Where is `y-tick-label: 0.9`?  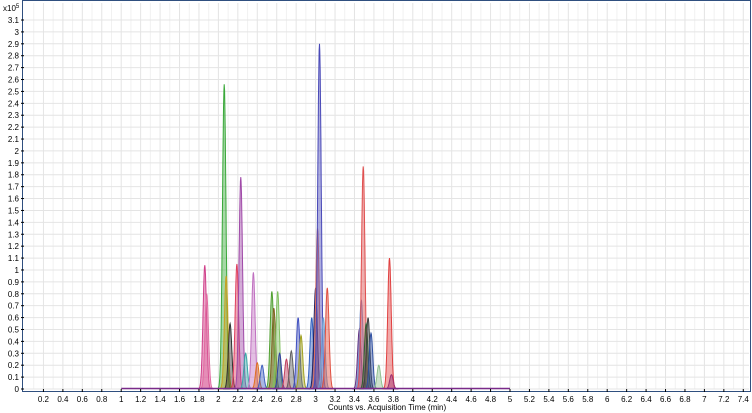
y-tick-label: 0.9 is located at coordinates (14, 282).